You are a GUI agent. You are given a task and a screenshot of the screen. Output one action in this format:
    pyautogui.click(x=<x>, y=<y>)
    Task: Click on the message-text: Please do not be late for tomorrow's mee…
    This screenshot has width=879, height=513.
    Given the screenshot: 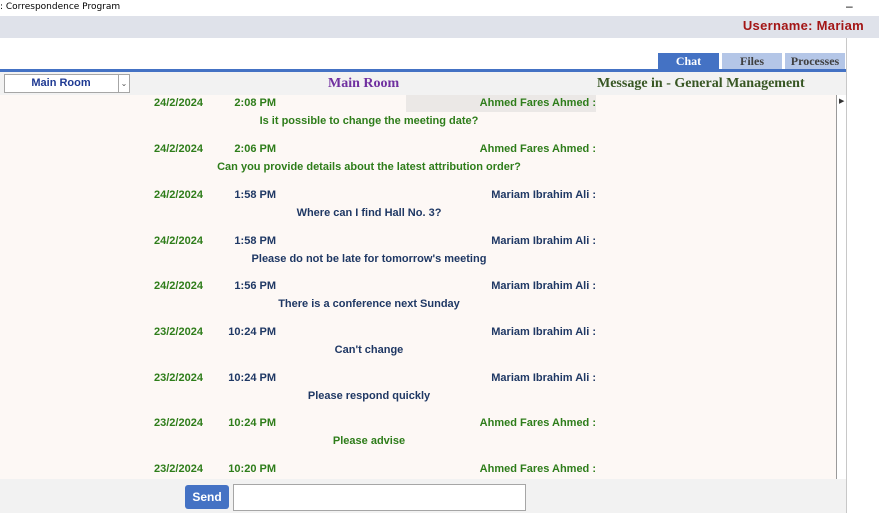 What is the action you would take?
    pyautogui.click(x=369, y=259)
    